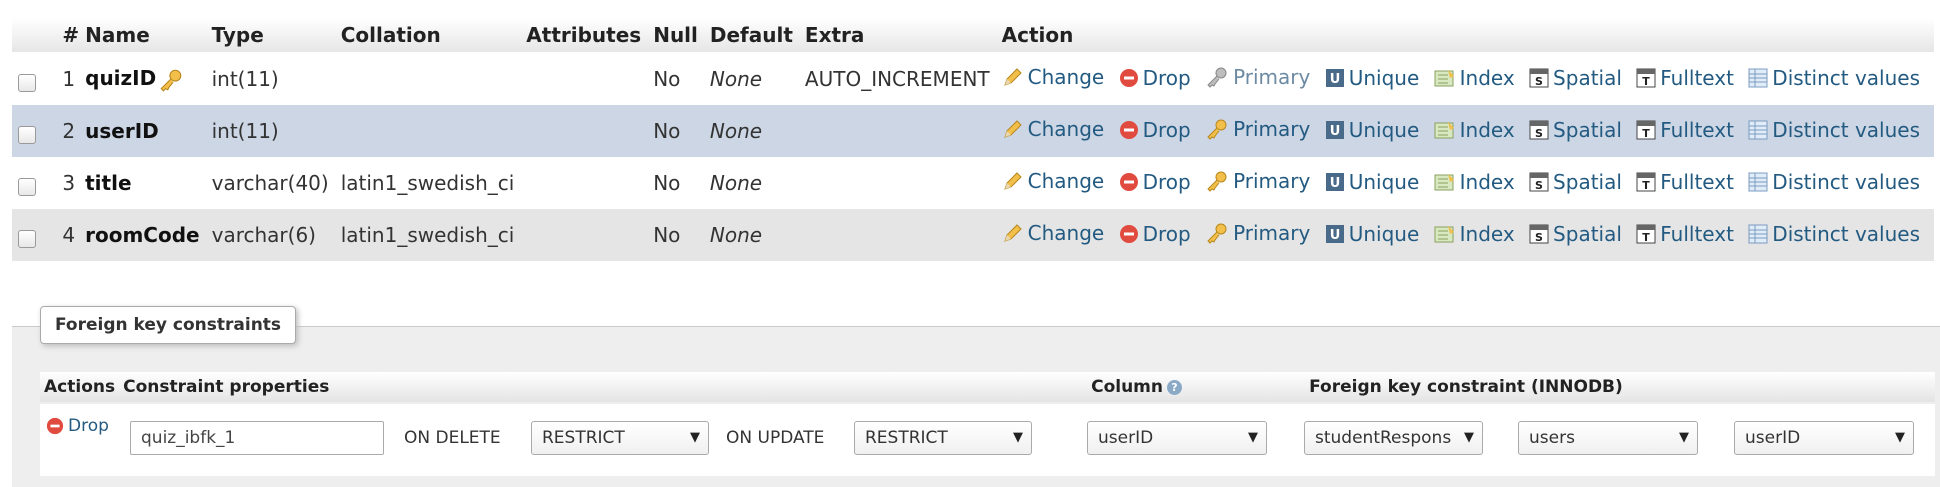 The image size is (1940, 487). I want to click on column-type: int(11), so click(270, 78).